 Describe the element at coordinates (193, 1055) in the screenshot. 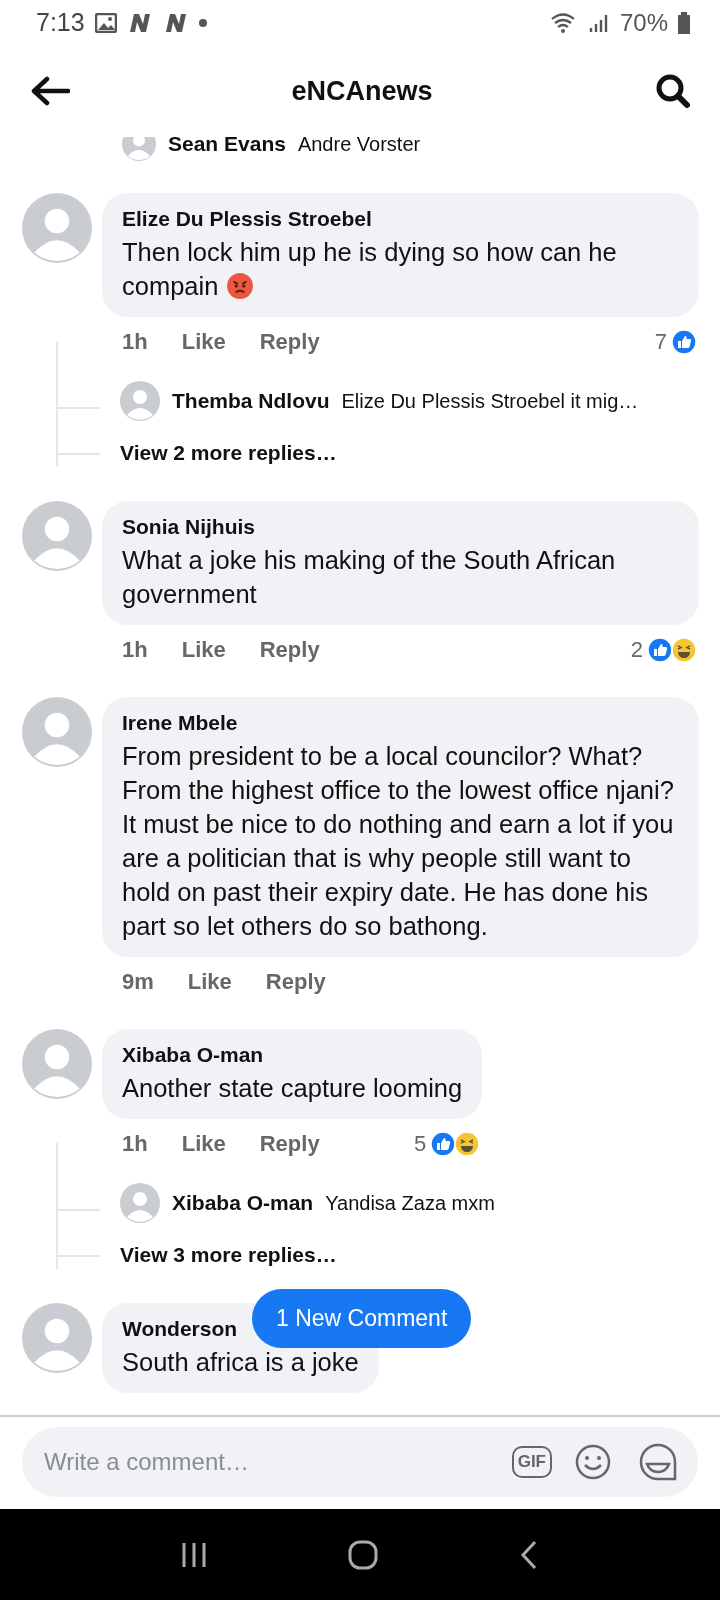

I see `comment-author: Xibaba O-man` at that location.